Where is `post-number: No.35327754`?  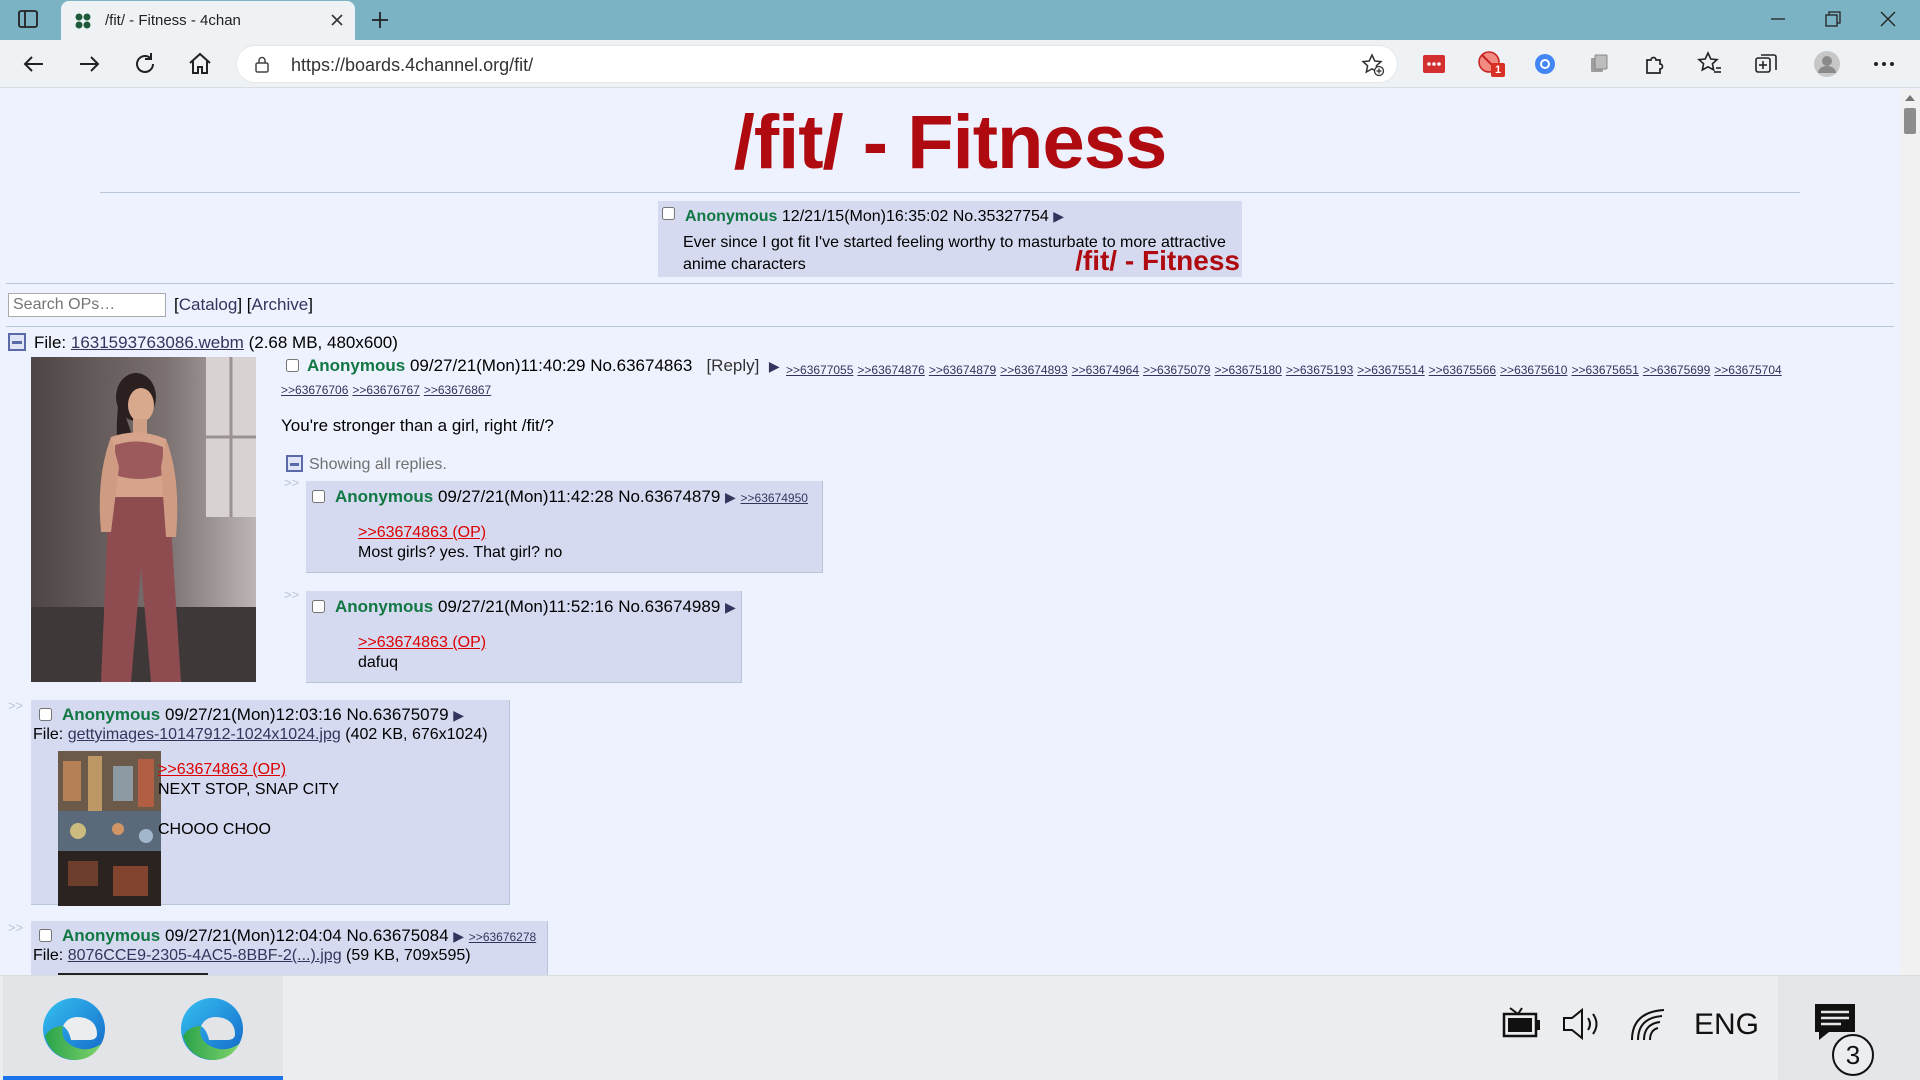 post-number: No.35327754 is located at coordinates (1001, 216).